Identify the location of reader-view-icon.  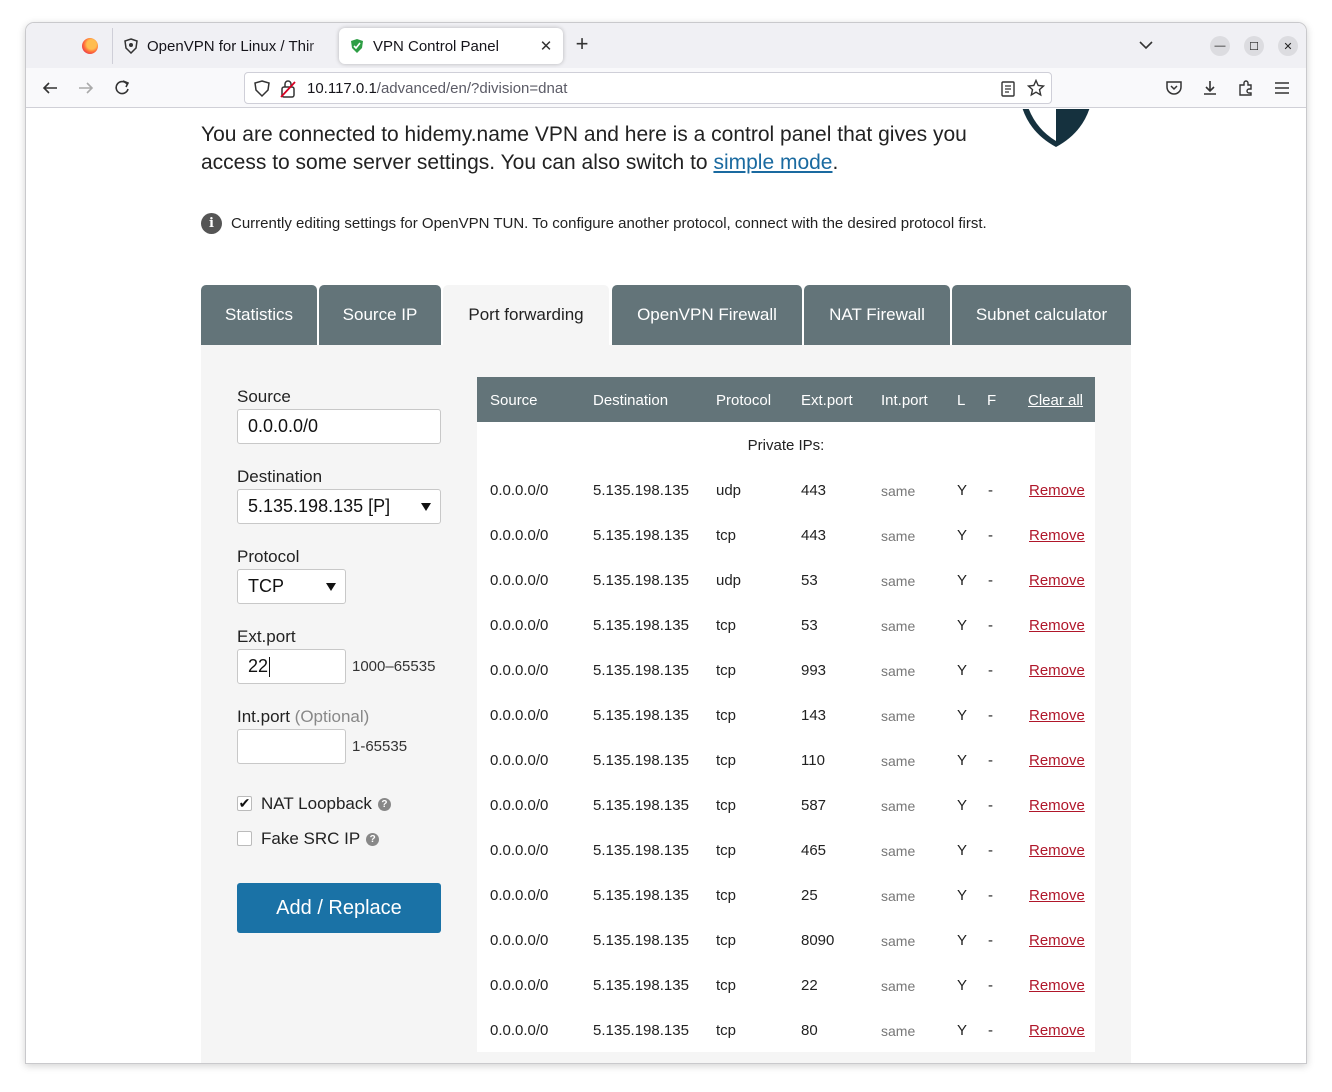
(1008, 91).